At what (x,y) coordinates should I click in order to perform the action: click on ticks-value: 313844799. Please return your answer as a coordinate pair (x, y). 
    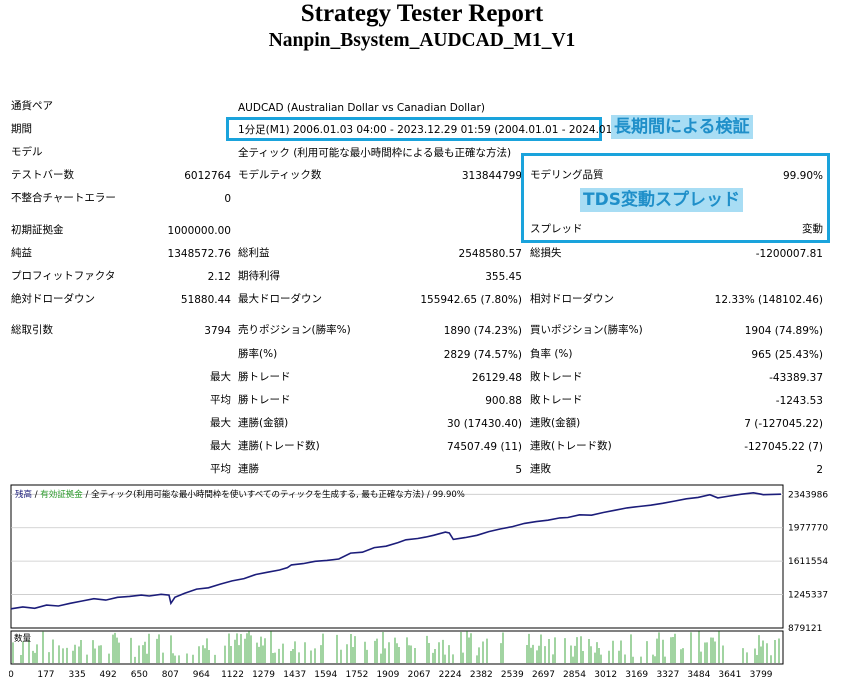
    Looking at the image, I should click on (491, 176).